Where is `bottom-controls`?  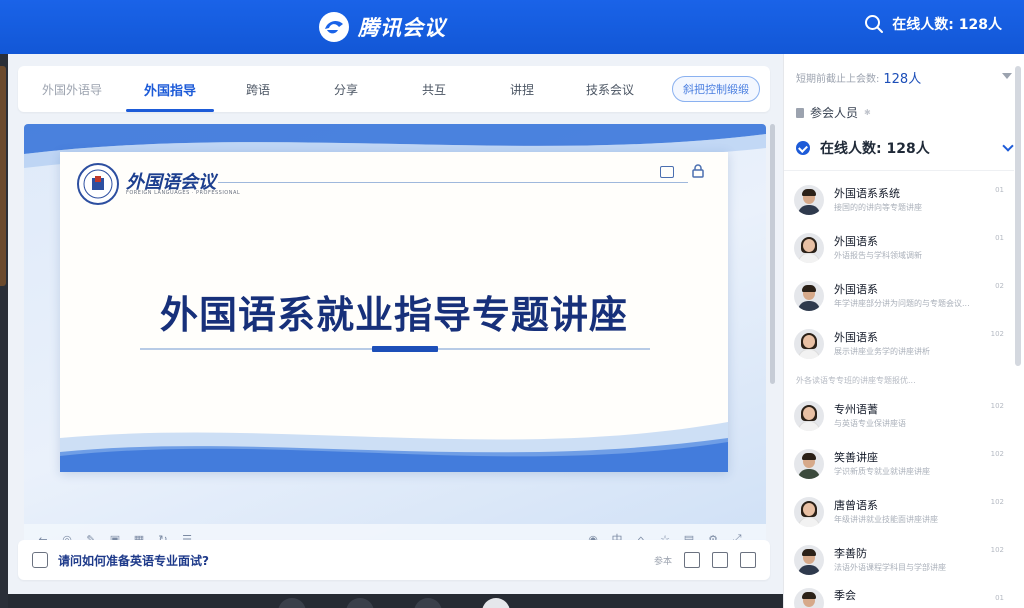 bottom-controls is located at coordinates (394, 603).